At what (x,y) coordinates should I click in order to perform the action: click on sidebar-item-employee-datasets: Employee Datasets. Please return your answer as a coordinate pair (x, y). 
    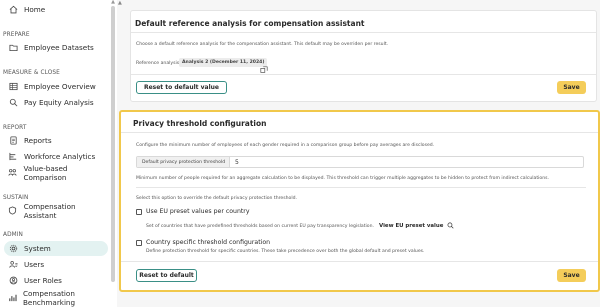
    Looking at the image, I should click on (56, 47).